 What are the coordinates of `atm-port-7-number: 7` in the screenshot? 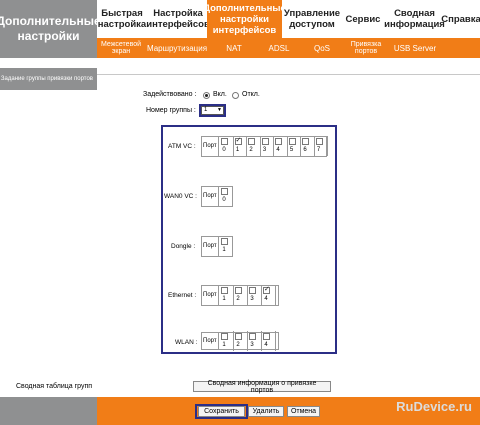 It's located at (318, 150).